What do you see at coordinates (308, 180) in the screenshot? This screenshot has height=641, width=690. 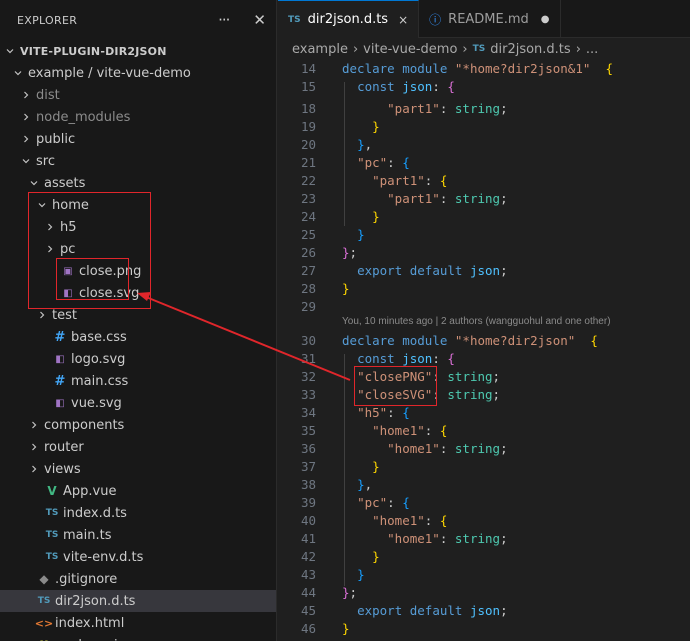 I see `line-number: 22` at bounding box center [308, 180].